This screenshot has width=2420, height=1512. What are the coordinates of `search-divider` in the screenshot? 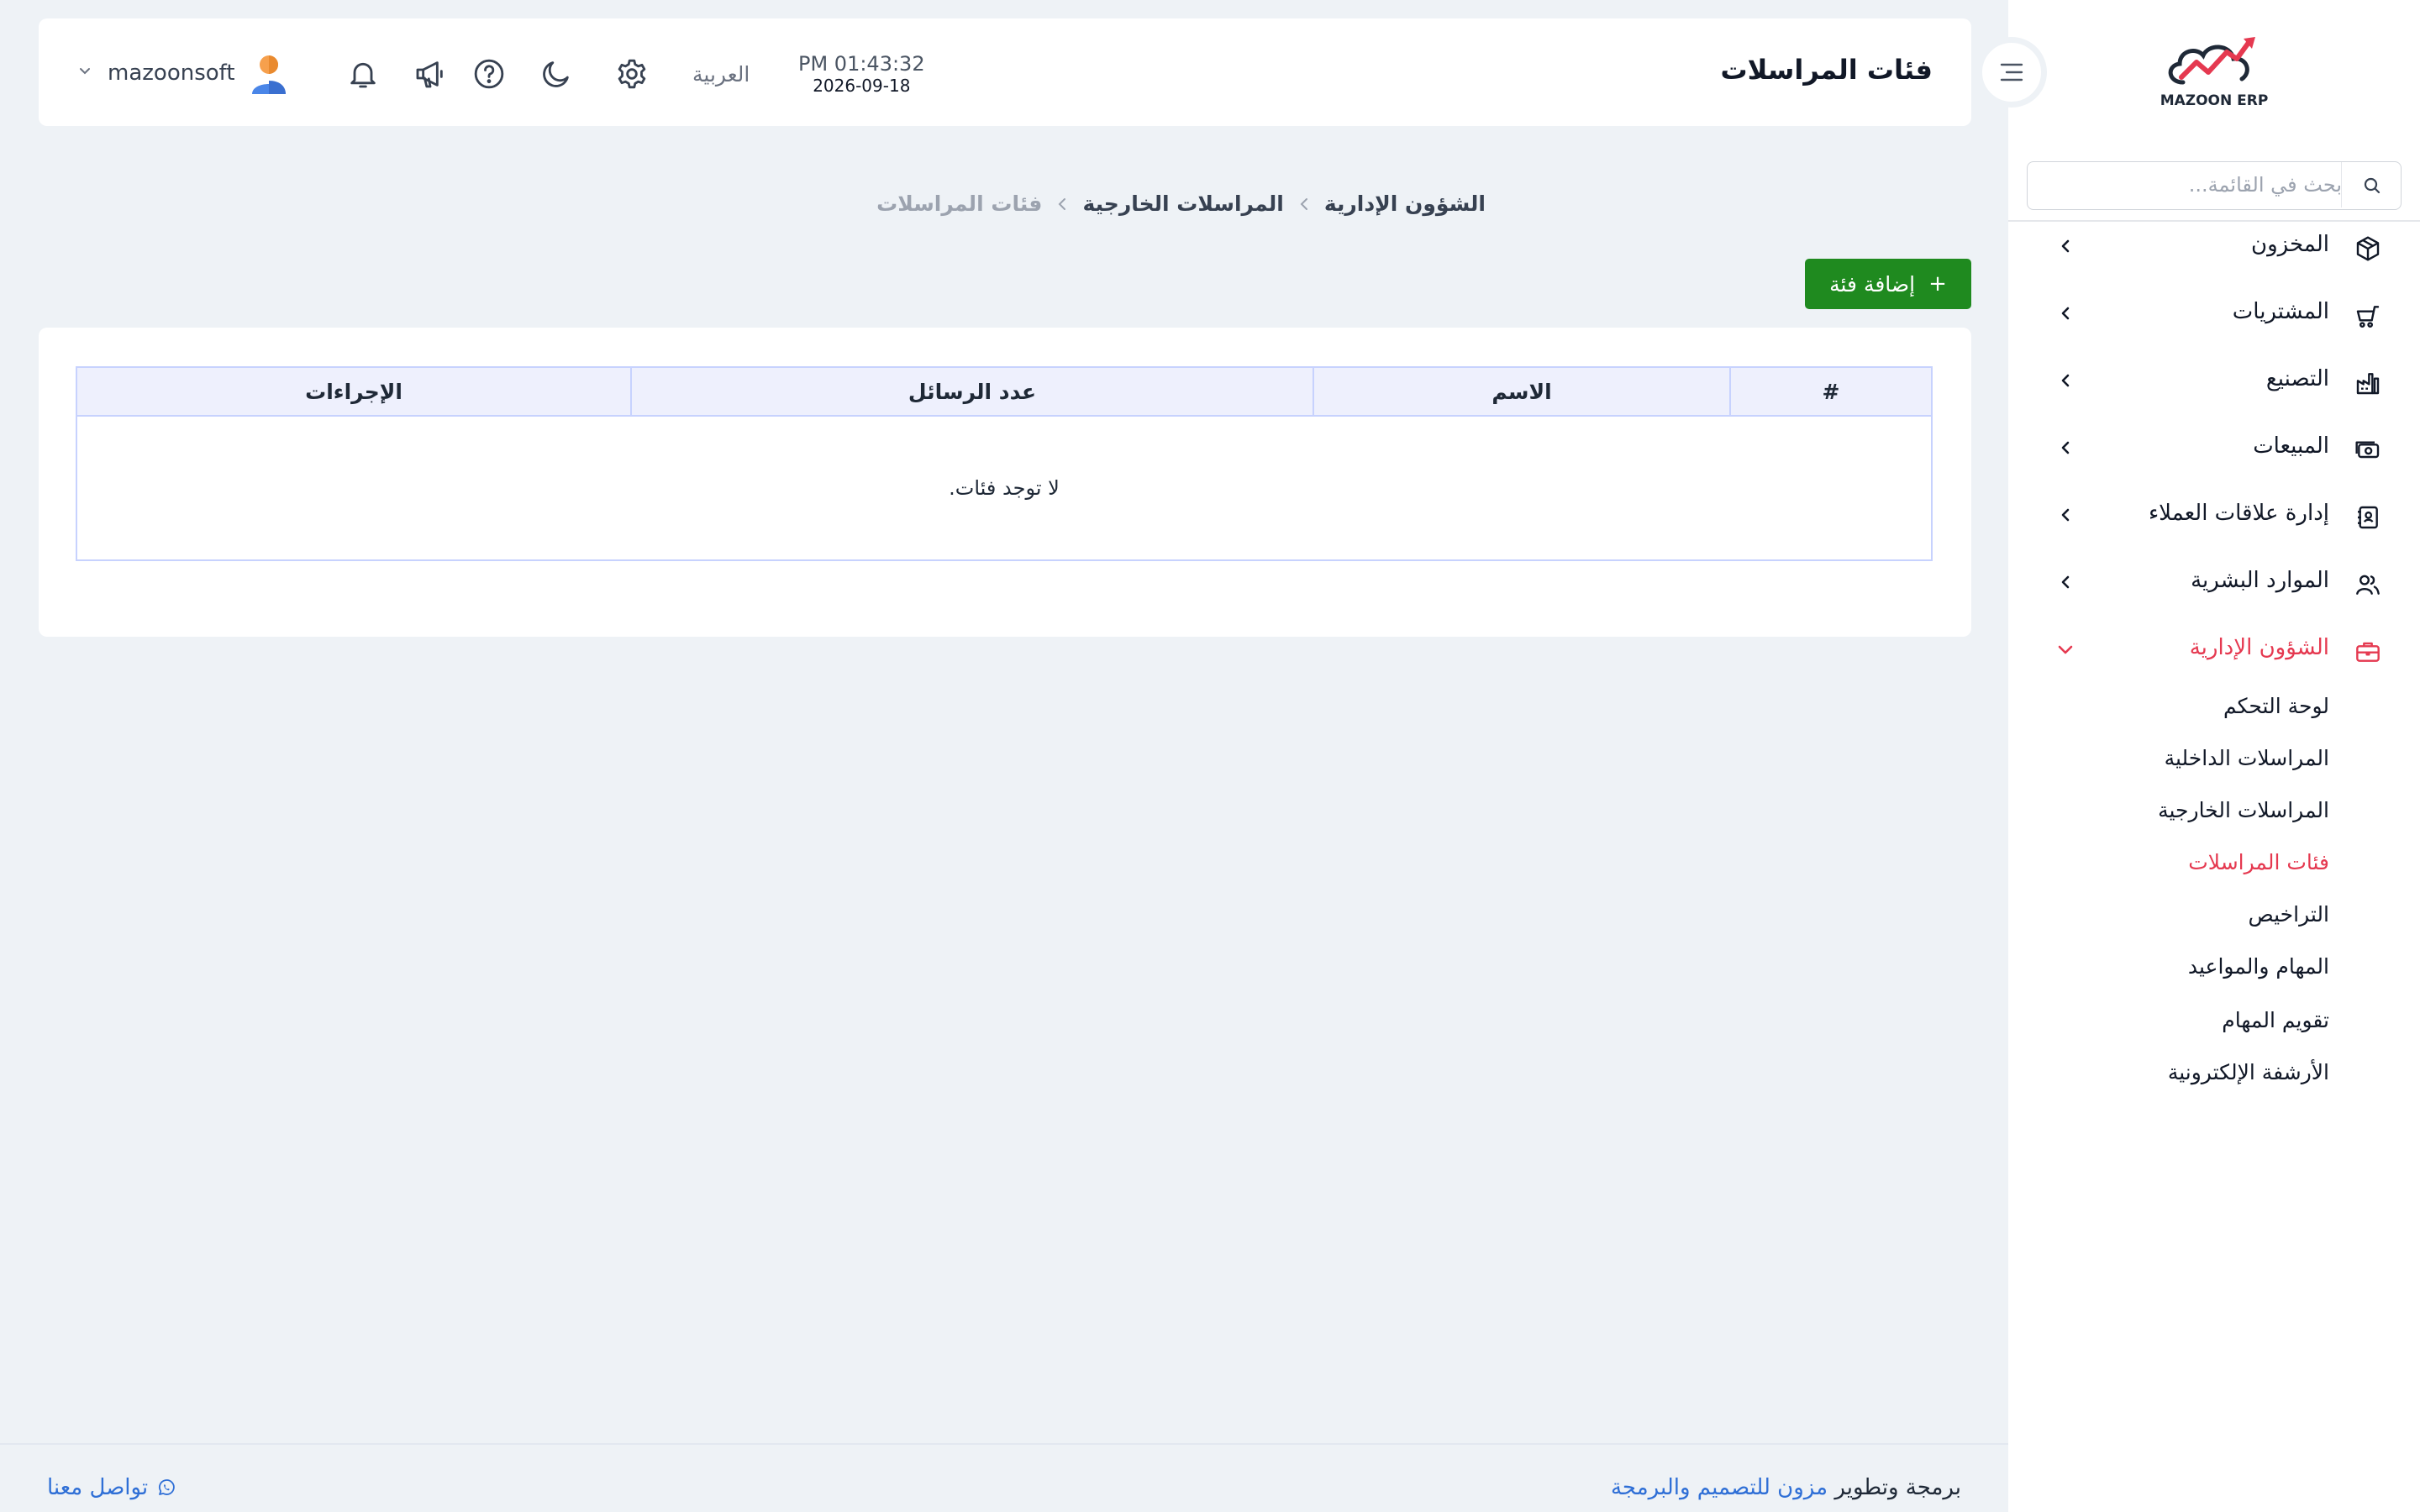 It's located at (2341, 184).